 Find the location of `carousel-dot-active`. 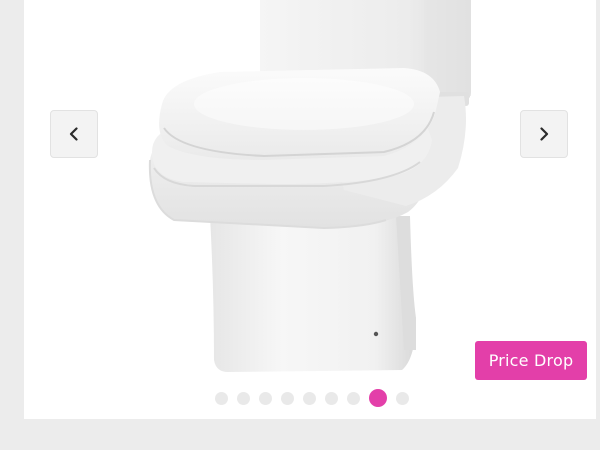

carousel-dot-active is located at coordinates (378, 398).